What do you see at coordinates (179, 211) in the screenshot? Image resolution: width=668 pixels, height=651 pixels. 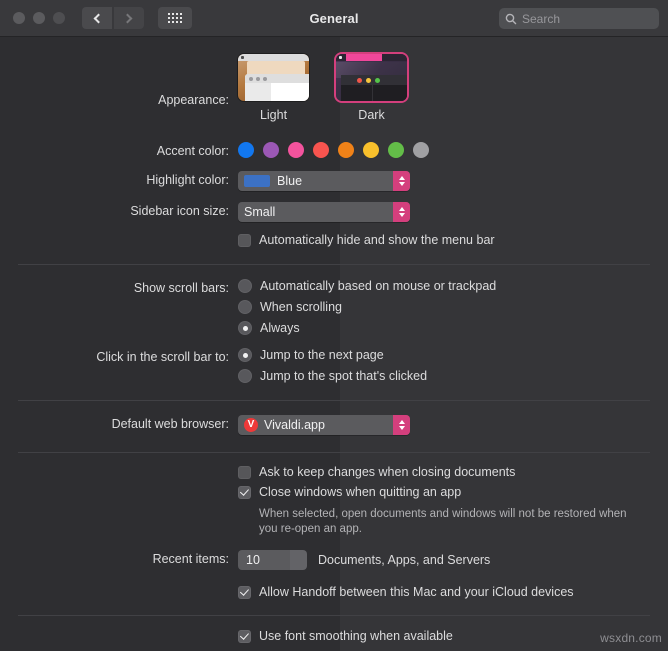 I see `sidebar-icon-size-label: Sidebar icon size:` at bounding box center [179, 211].